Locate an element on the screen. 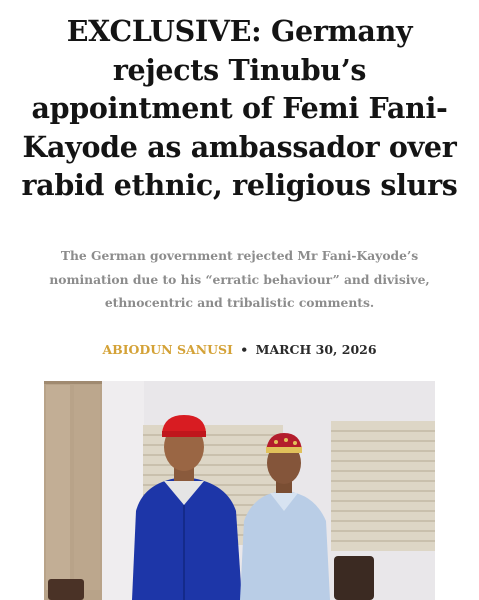 The image size is (479, 600). byline: ABIODUN SANUSI • MARCH 30, 2026 is located at coordinates (239, 350).